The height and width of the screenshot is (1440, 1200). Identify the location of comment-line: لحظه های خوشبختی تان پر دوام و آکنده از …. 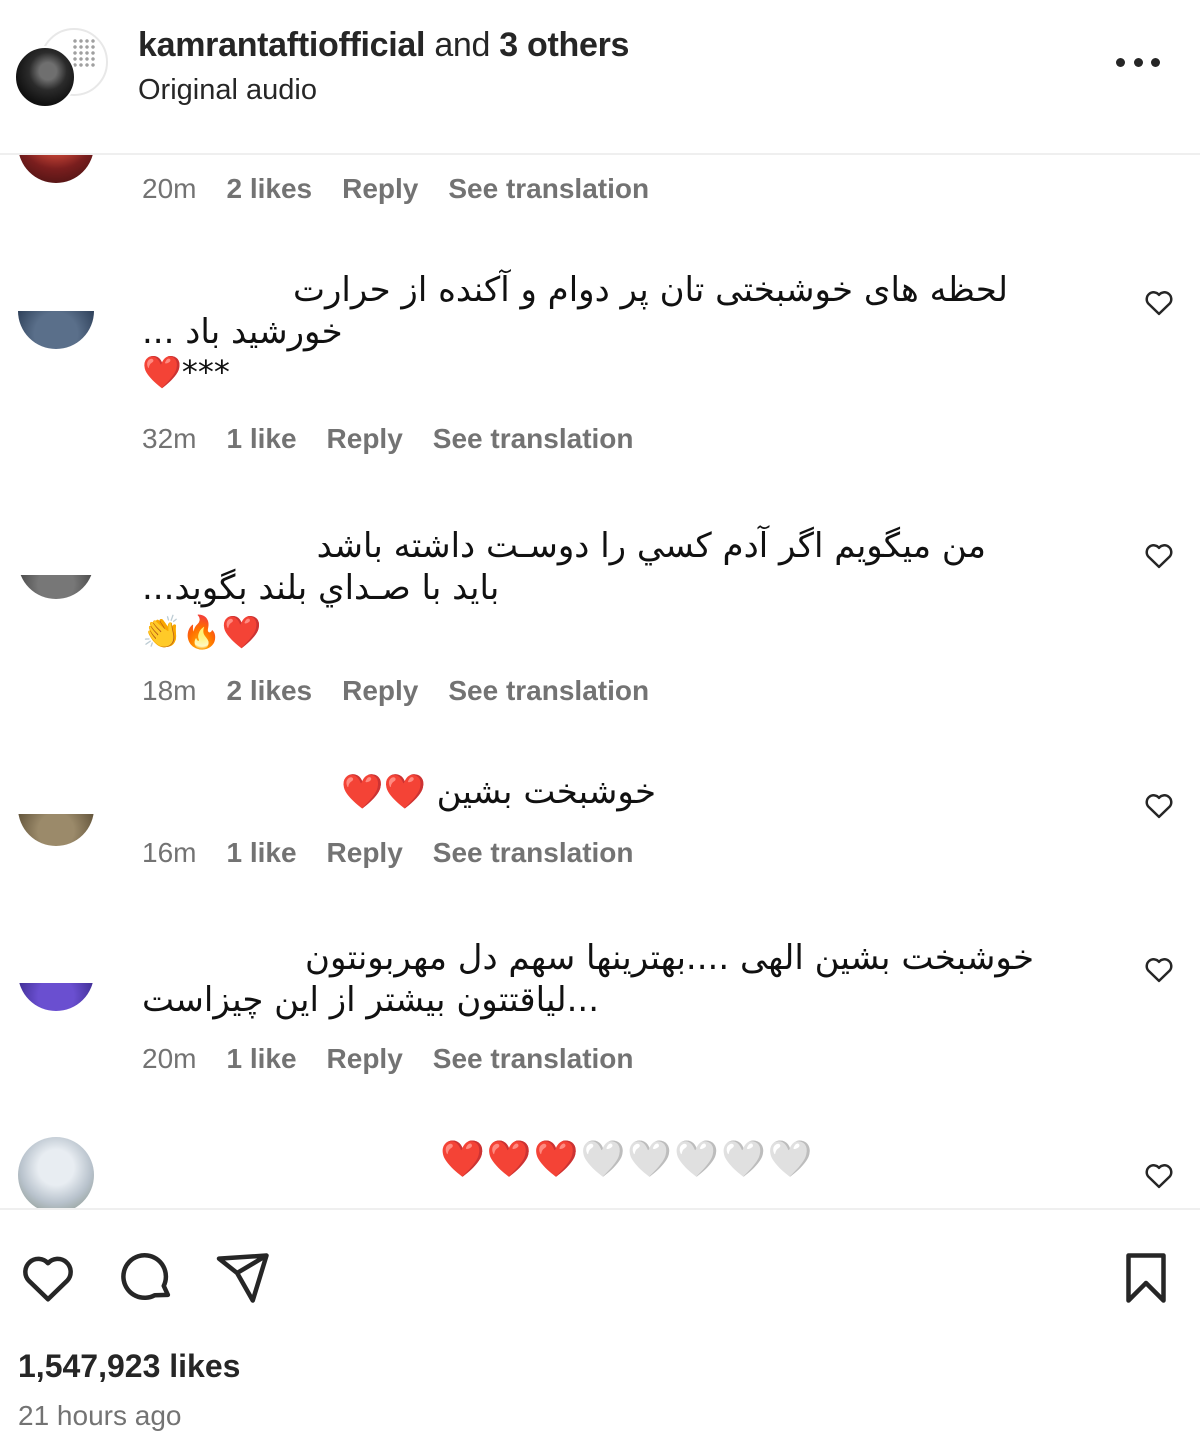
(650, 290).